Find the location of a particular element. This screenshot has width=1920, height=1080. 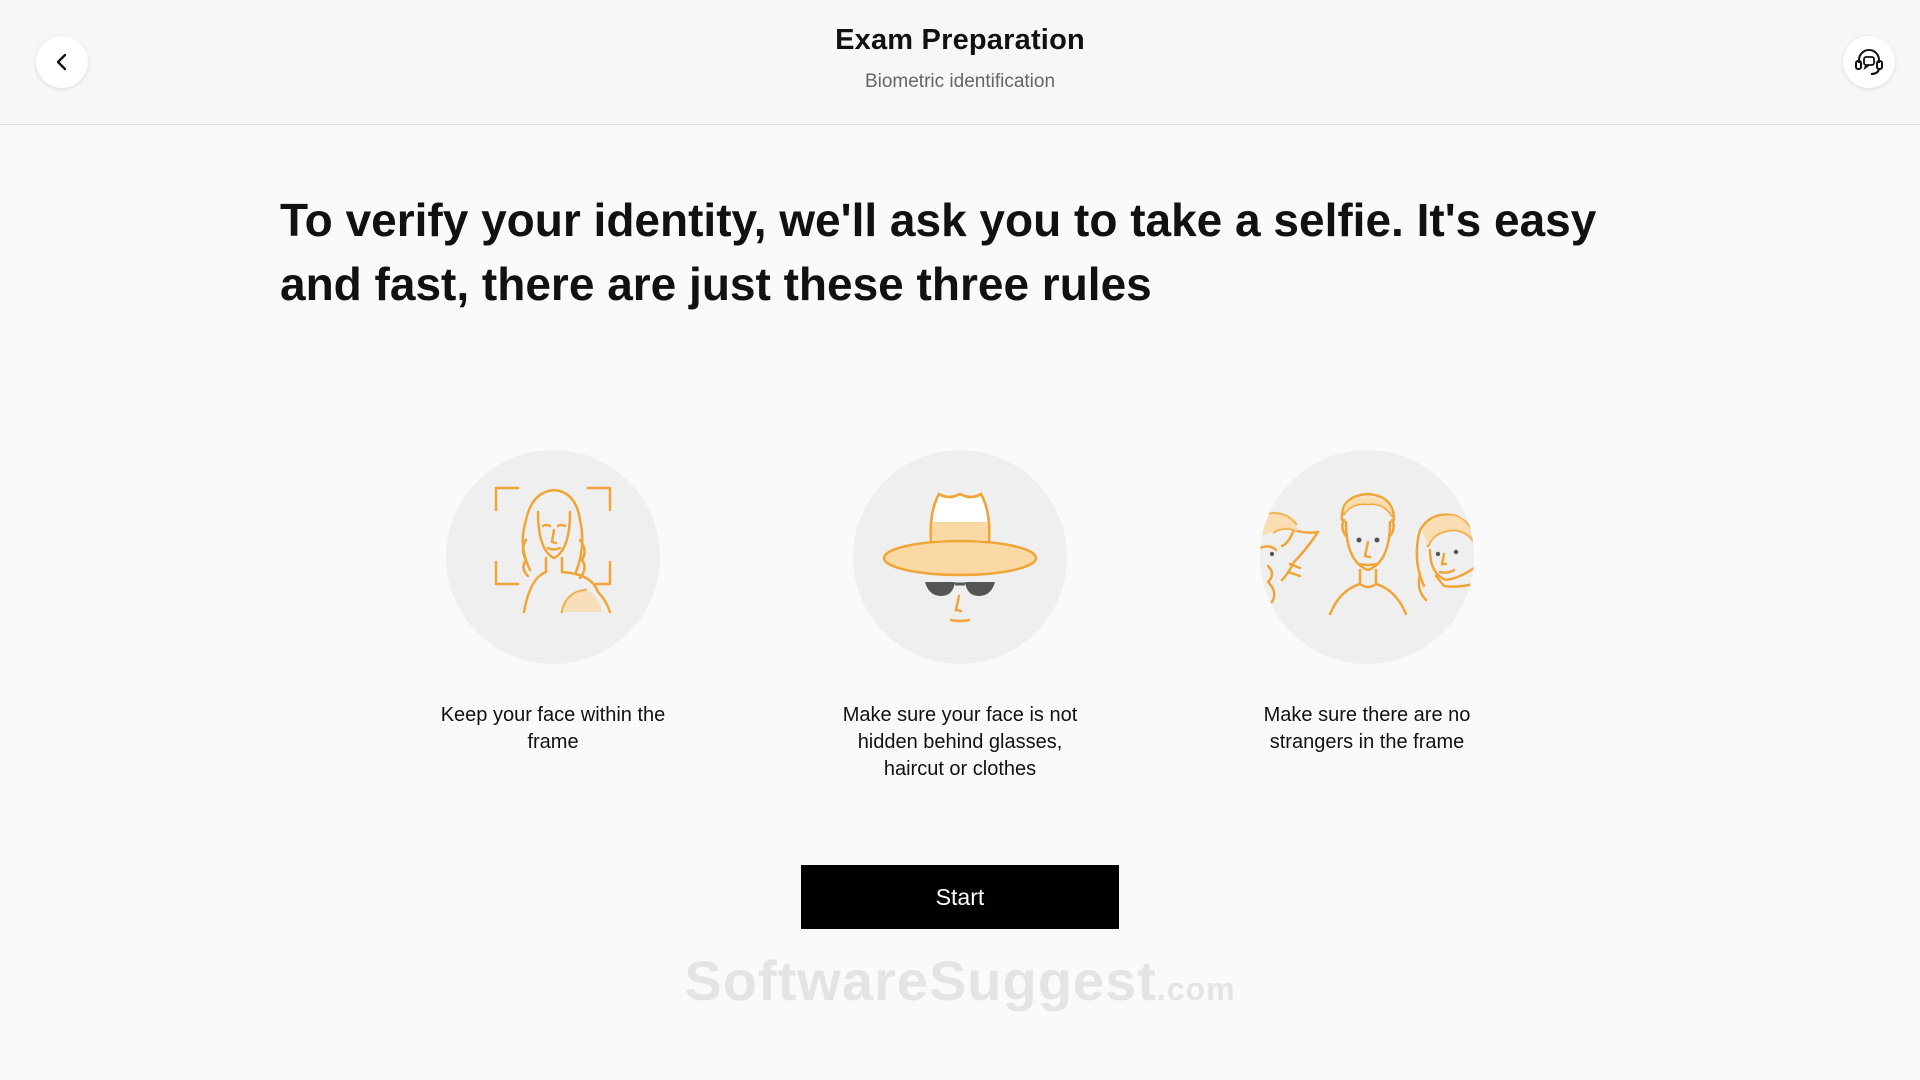

watermark: SoftwareSuggest.com is located at coordinates (960, 980).